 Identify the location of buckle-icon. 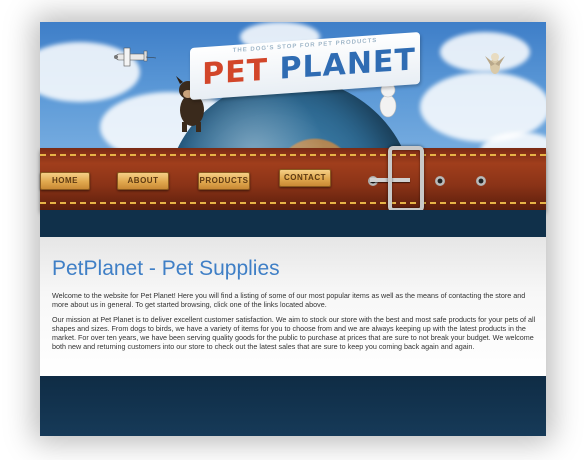
(406, 179).